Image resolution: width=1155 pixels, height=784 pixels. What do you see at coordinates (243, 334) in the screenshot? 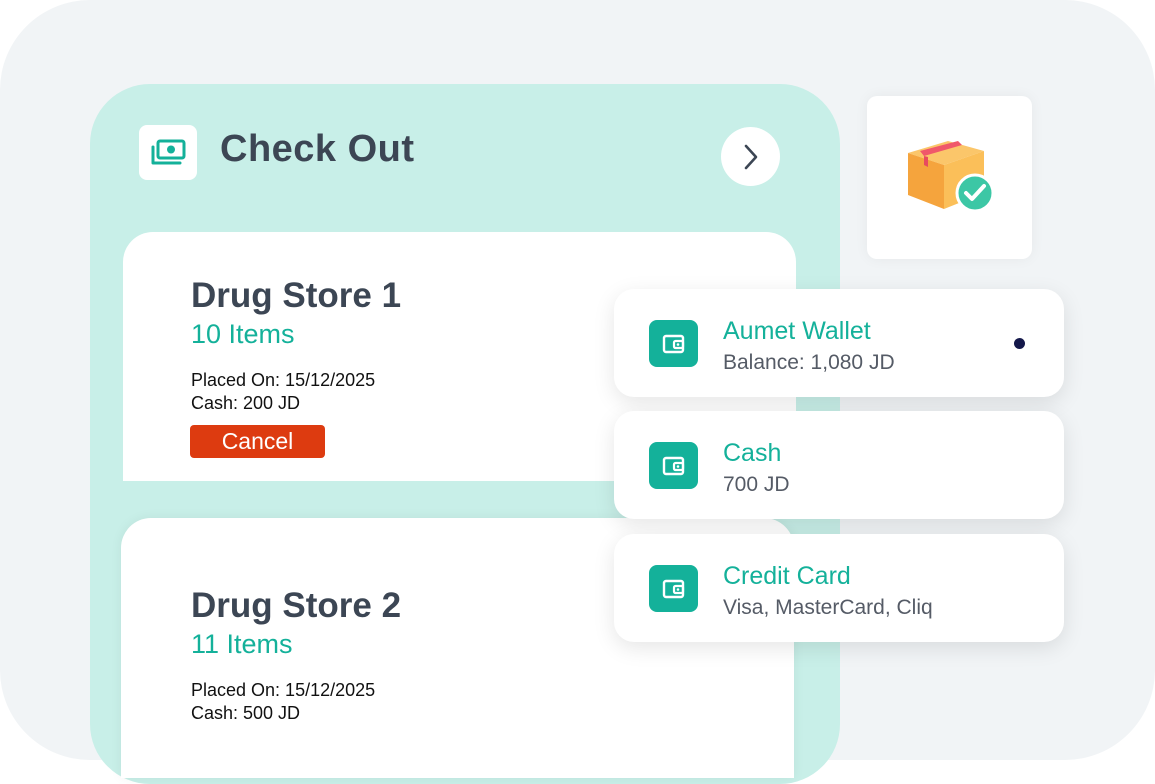
I see `store-item-count: 10 Items` at bounding box center [243, 334].